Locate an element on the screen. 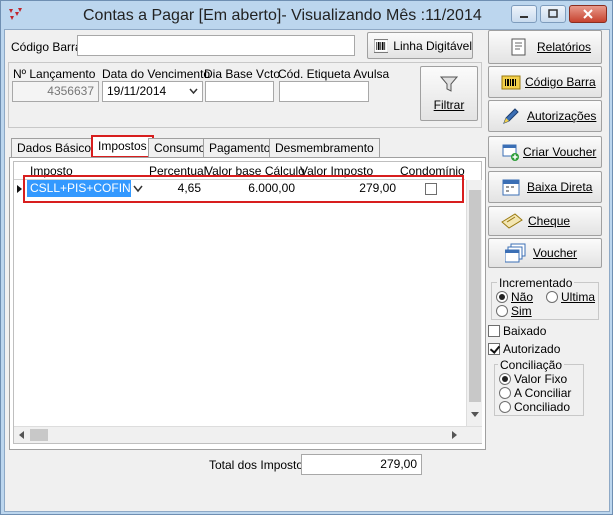 The image size is (613, 515). scroll-left-icon is located at coordinates (21, 435).